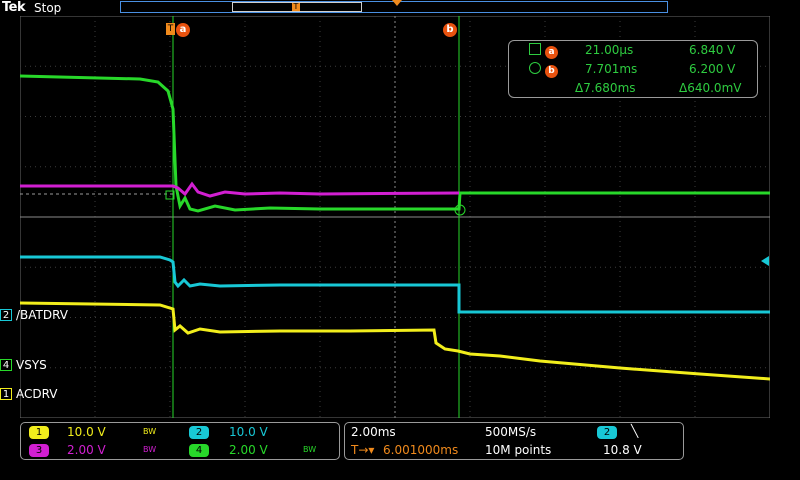 The width and height of the screenshot is (800, 480). I want to click on trigger-marker-icon: T, so click(170, 29).